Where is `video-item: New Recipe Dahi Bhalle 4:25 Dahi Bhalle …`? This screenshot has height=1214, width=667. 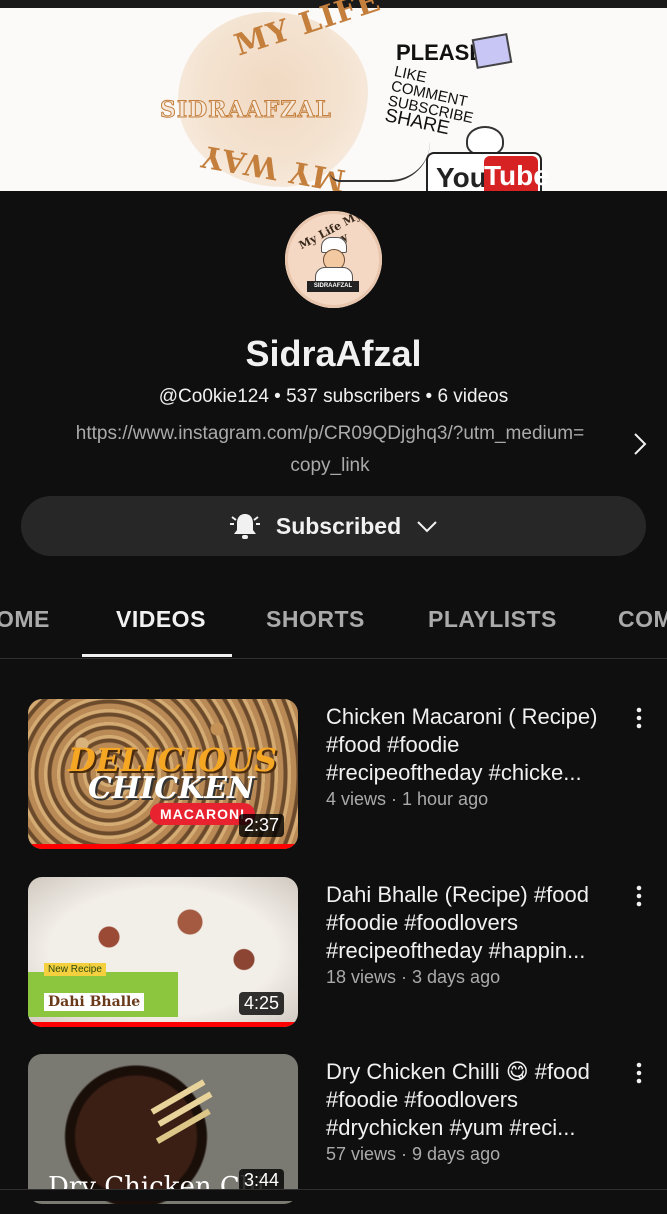 video-item: New Recipe Dahi Bhalle 4:25 Dahi Bhalle … is located at coordinates (333, 957).